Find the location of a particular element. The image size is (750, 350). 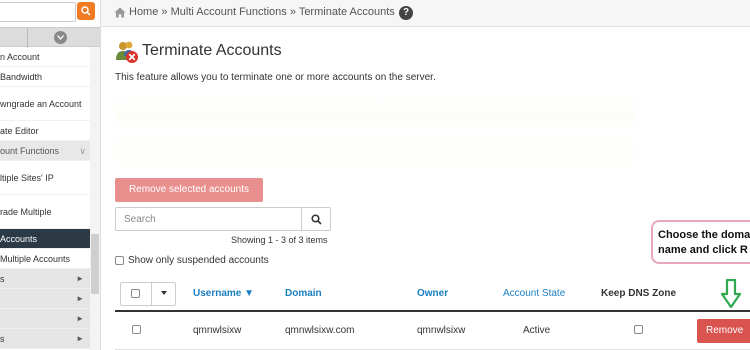

breadcrumb-current: Terminate Accounts is located at coordinates (346, 12).